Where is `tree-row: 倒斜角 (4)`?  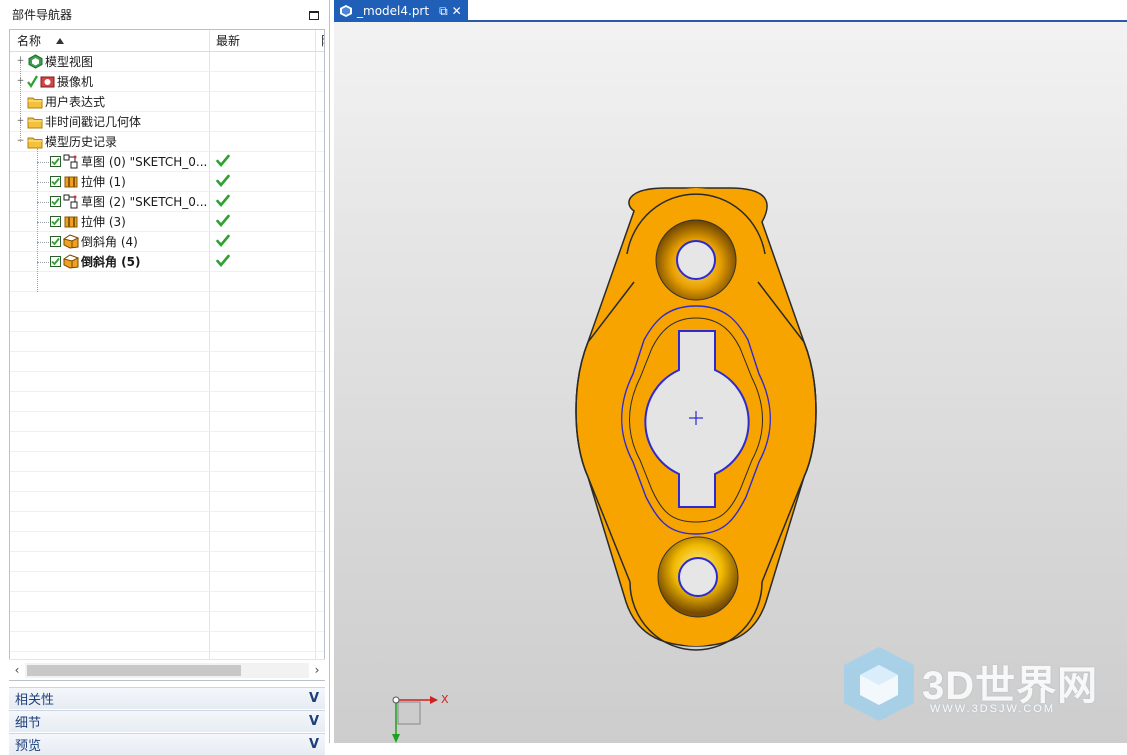
tree-row: 倒斜角 (4) is located at coordinates (167, 242).